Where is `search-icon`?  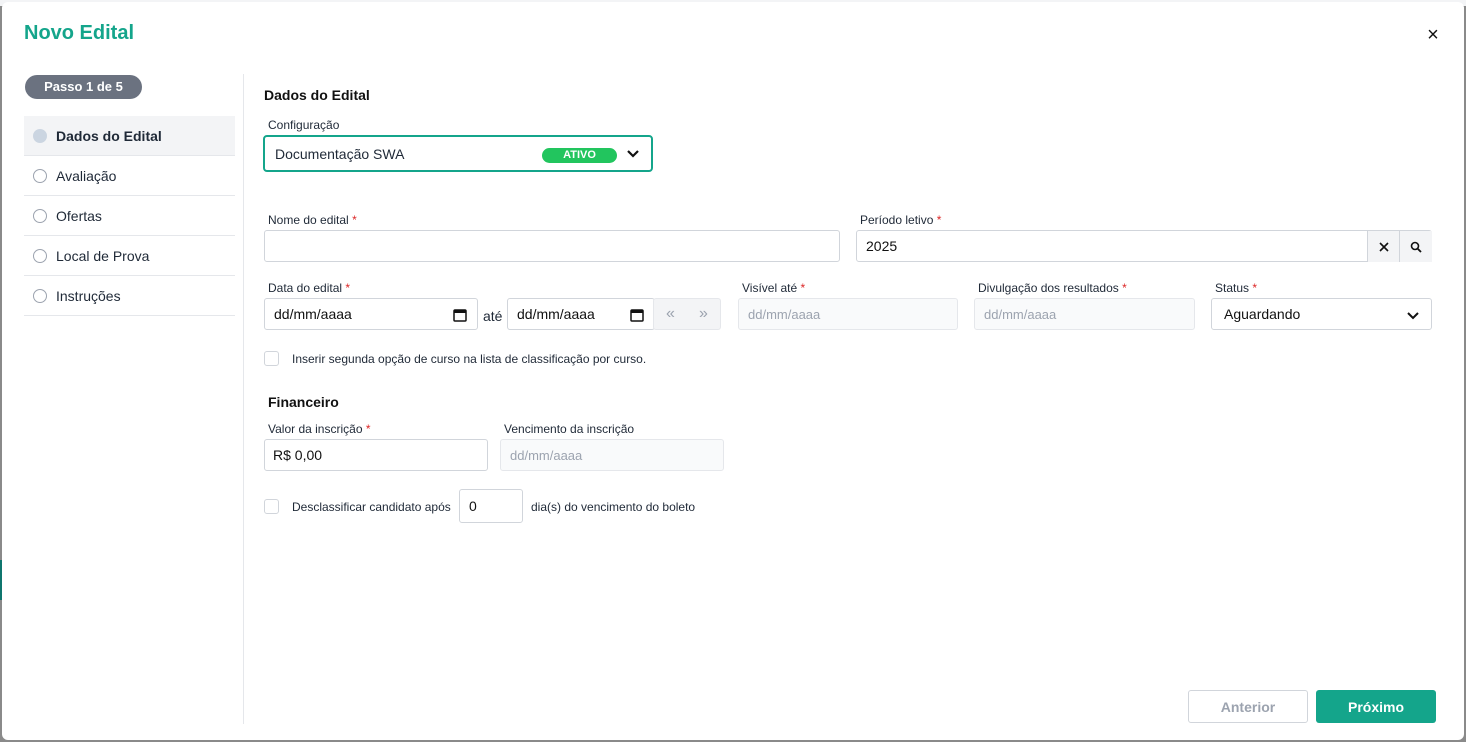
search-icon is located at coordinates (1416, 247).